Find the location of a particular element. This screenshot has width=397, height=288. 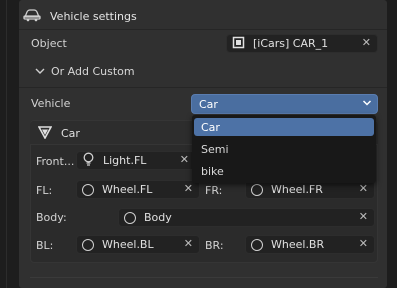

body-label: Body: is located at coordinates (51, 217).